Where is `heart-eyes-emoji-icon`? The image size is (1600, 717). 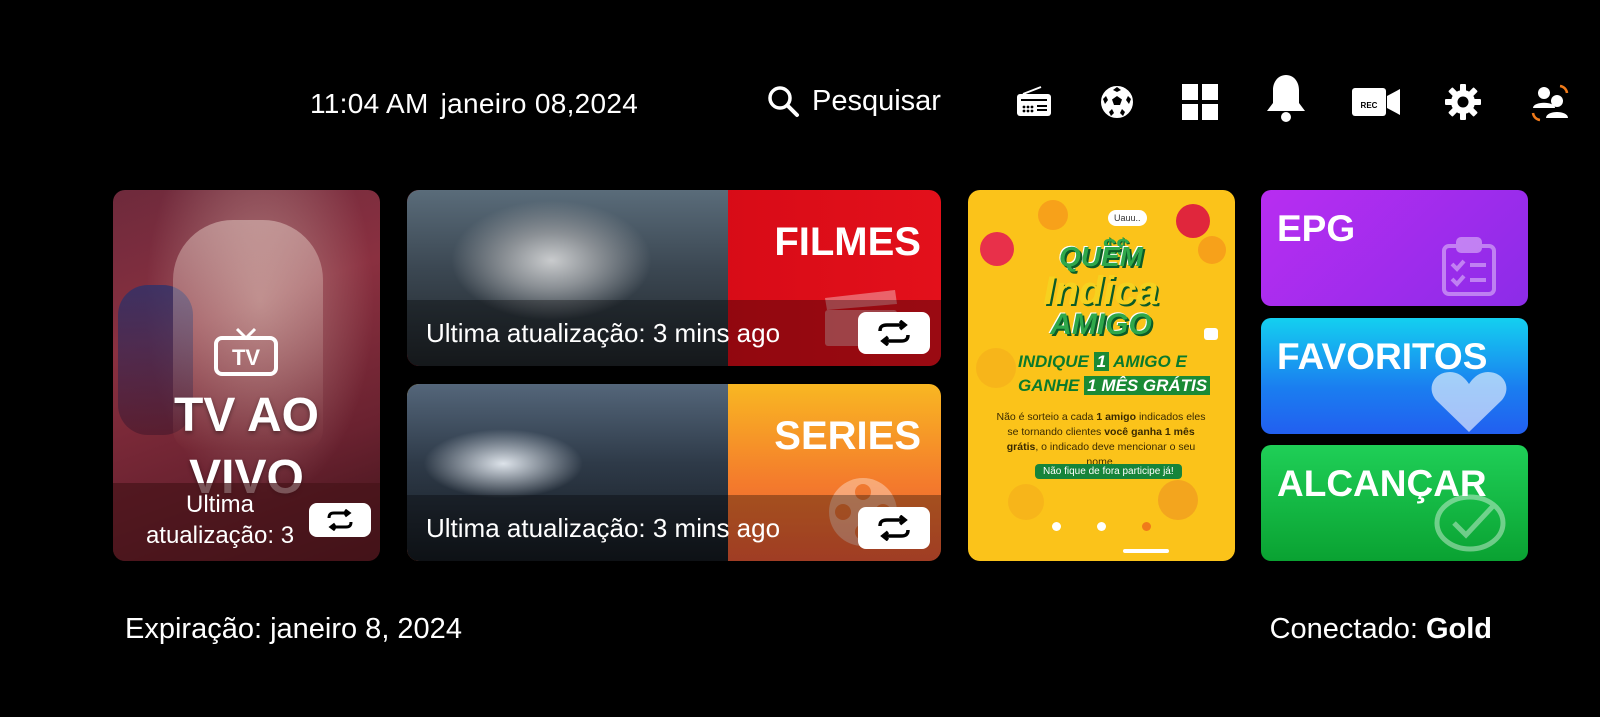
heart-eyes-emoji-icon is located at coordinates (1178, 500).